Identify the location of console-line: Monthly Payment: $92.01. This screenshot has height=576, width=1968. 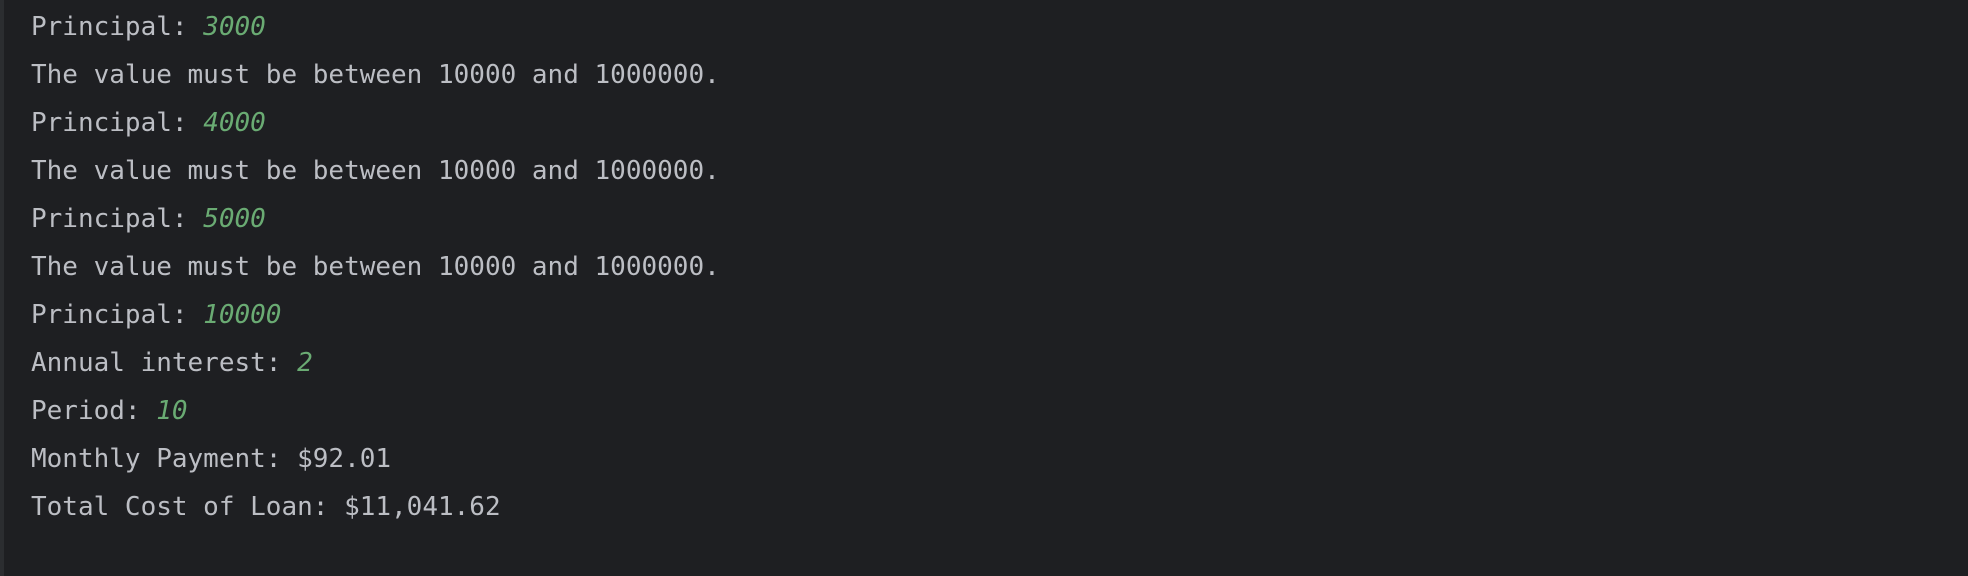
(989, 463).